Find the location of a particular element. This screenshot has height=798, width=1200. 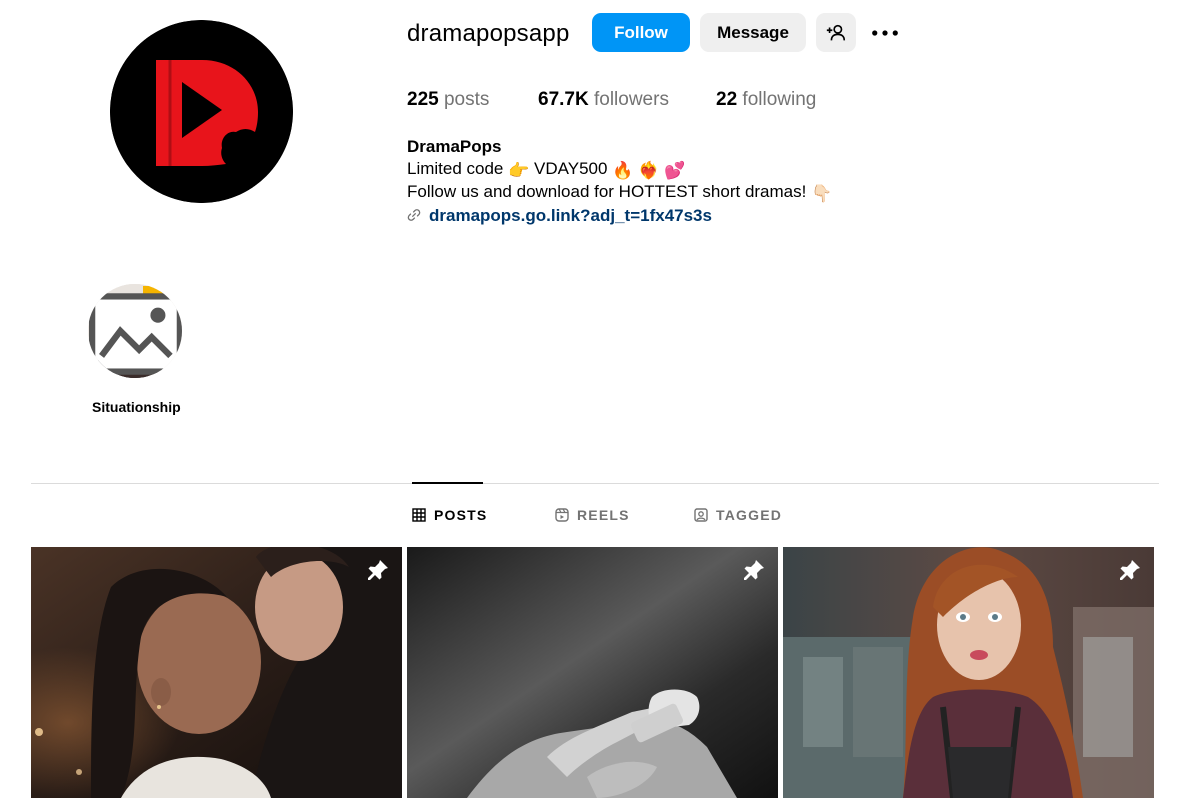

dramapops-logo-icon is located at coordinates (201, 111).